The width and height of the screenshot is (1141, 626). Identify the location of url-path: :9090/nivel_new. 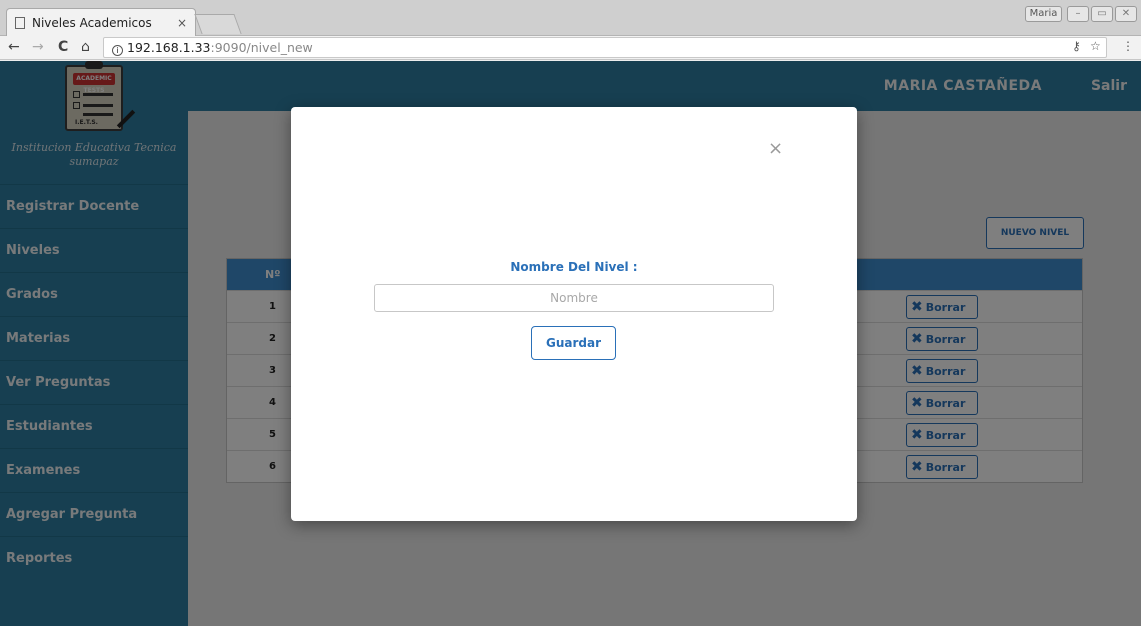
(261, 47).